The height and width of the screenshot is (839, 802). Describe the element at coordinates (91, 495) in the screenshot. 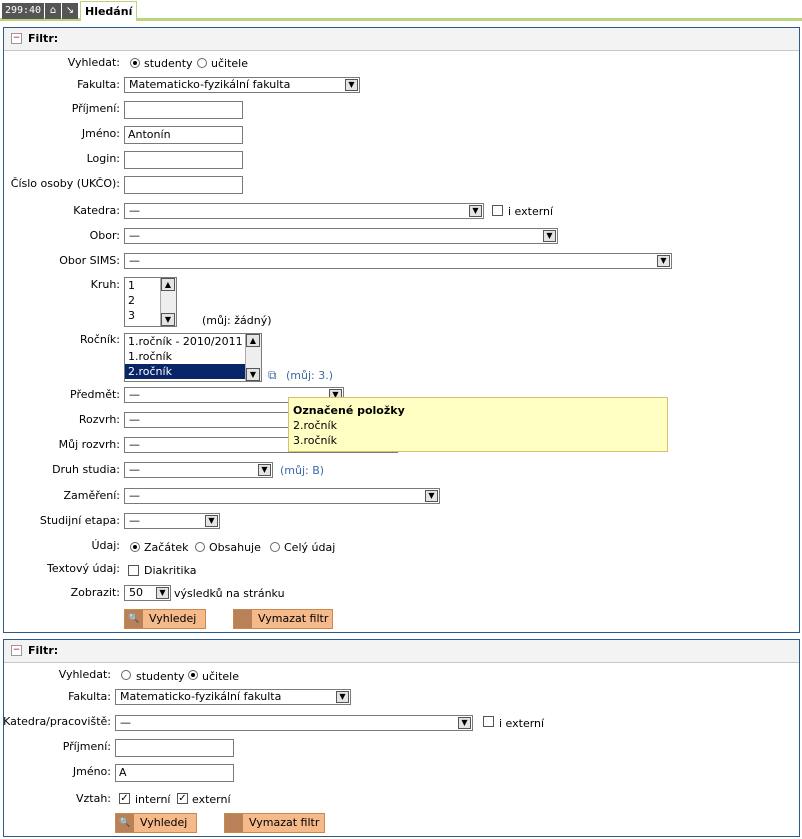

I see `zamereni-label: Zaměření:` at that location.